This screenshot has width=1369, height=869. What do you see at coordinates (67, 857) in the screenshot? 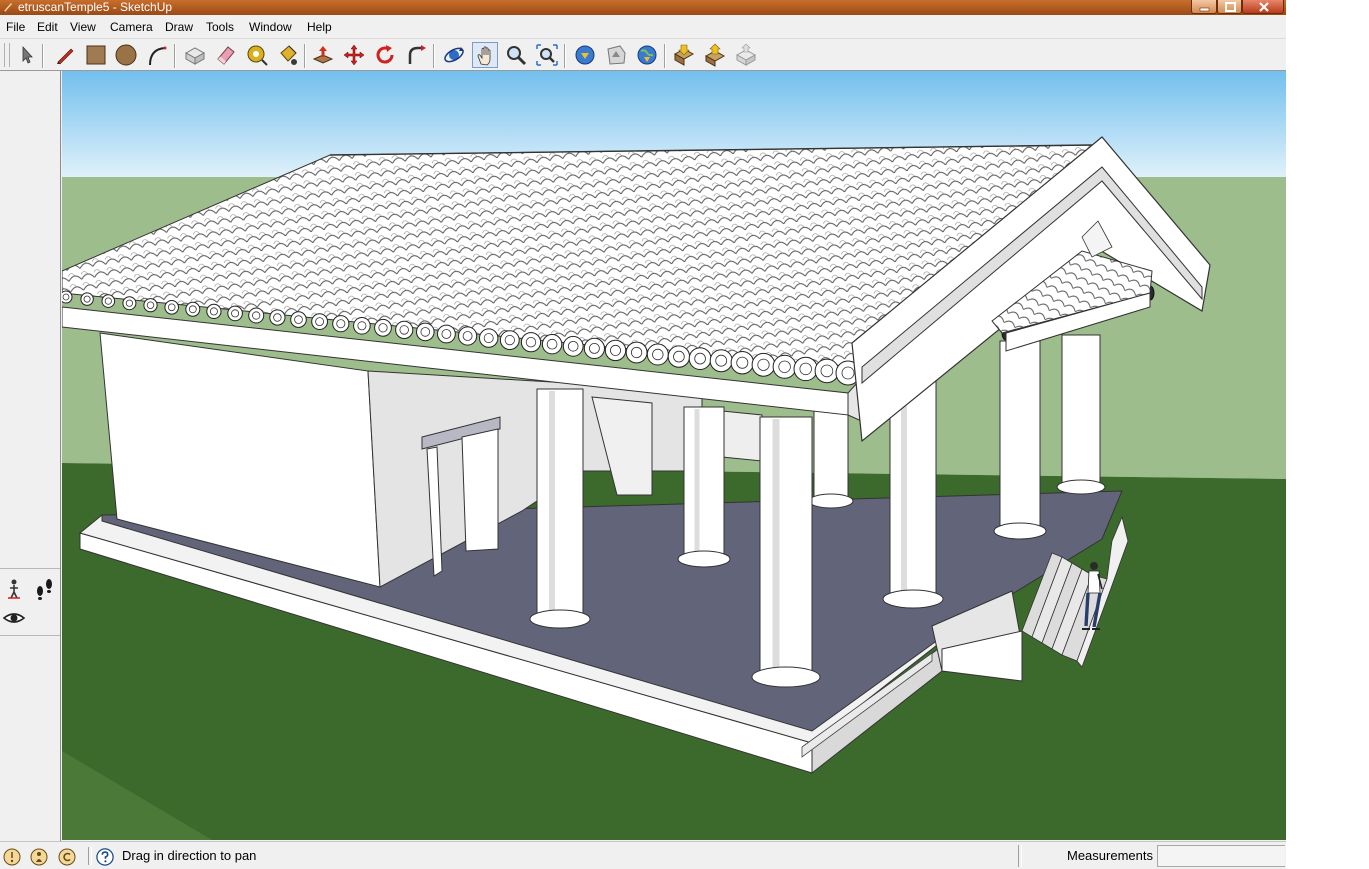
I see `copyright-icon` at bounding box center [67, 857].